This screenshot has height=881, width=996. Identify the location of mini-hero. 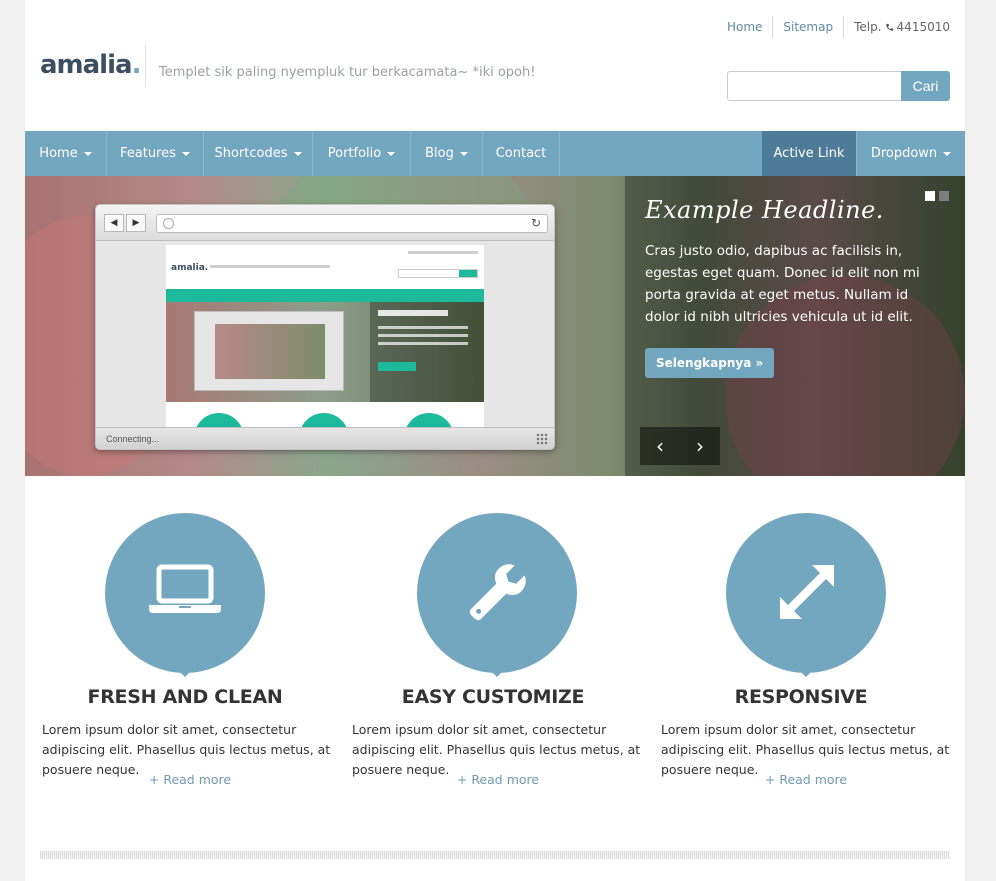
(325, 352).